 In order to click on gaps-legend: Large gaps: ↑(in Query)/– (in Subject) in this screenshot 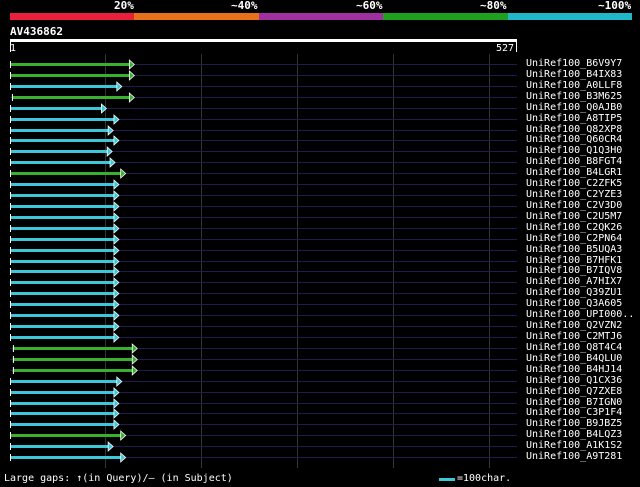, I will do `click(118, 478)`.